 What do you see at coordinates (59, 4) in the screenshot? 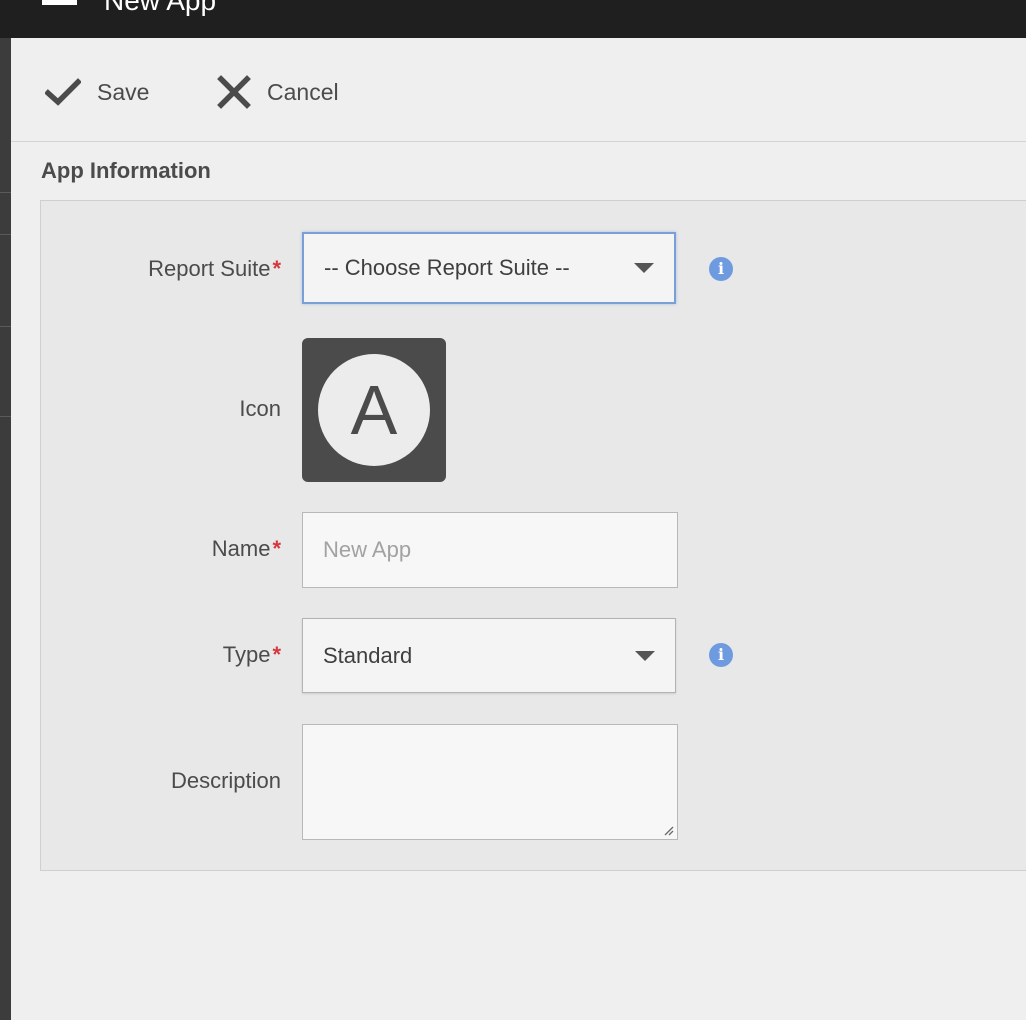
I see `menu-icon` at bounding box center [59, 4].